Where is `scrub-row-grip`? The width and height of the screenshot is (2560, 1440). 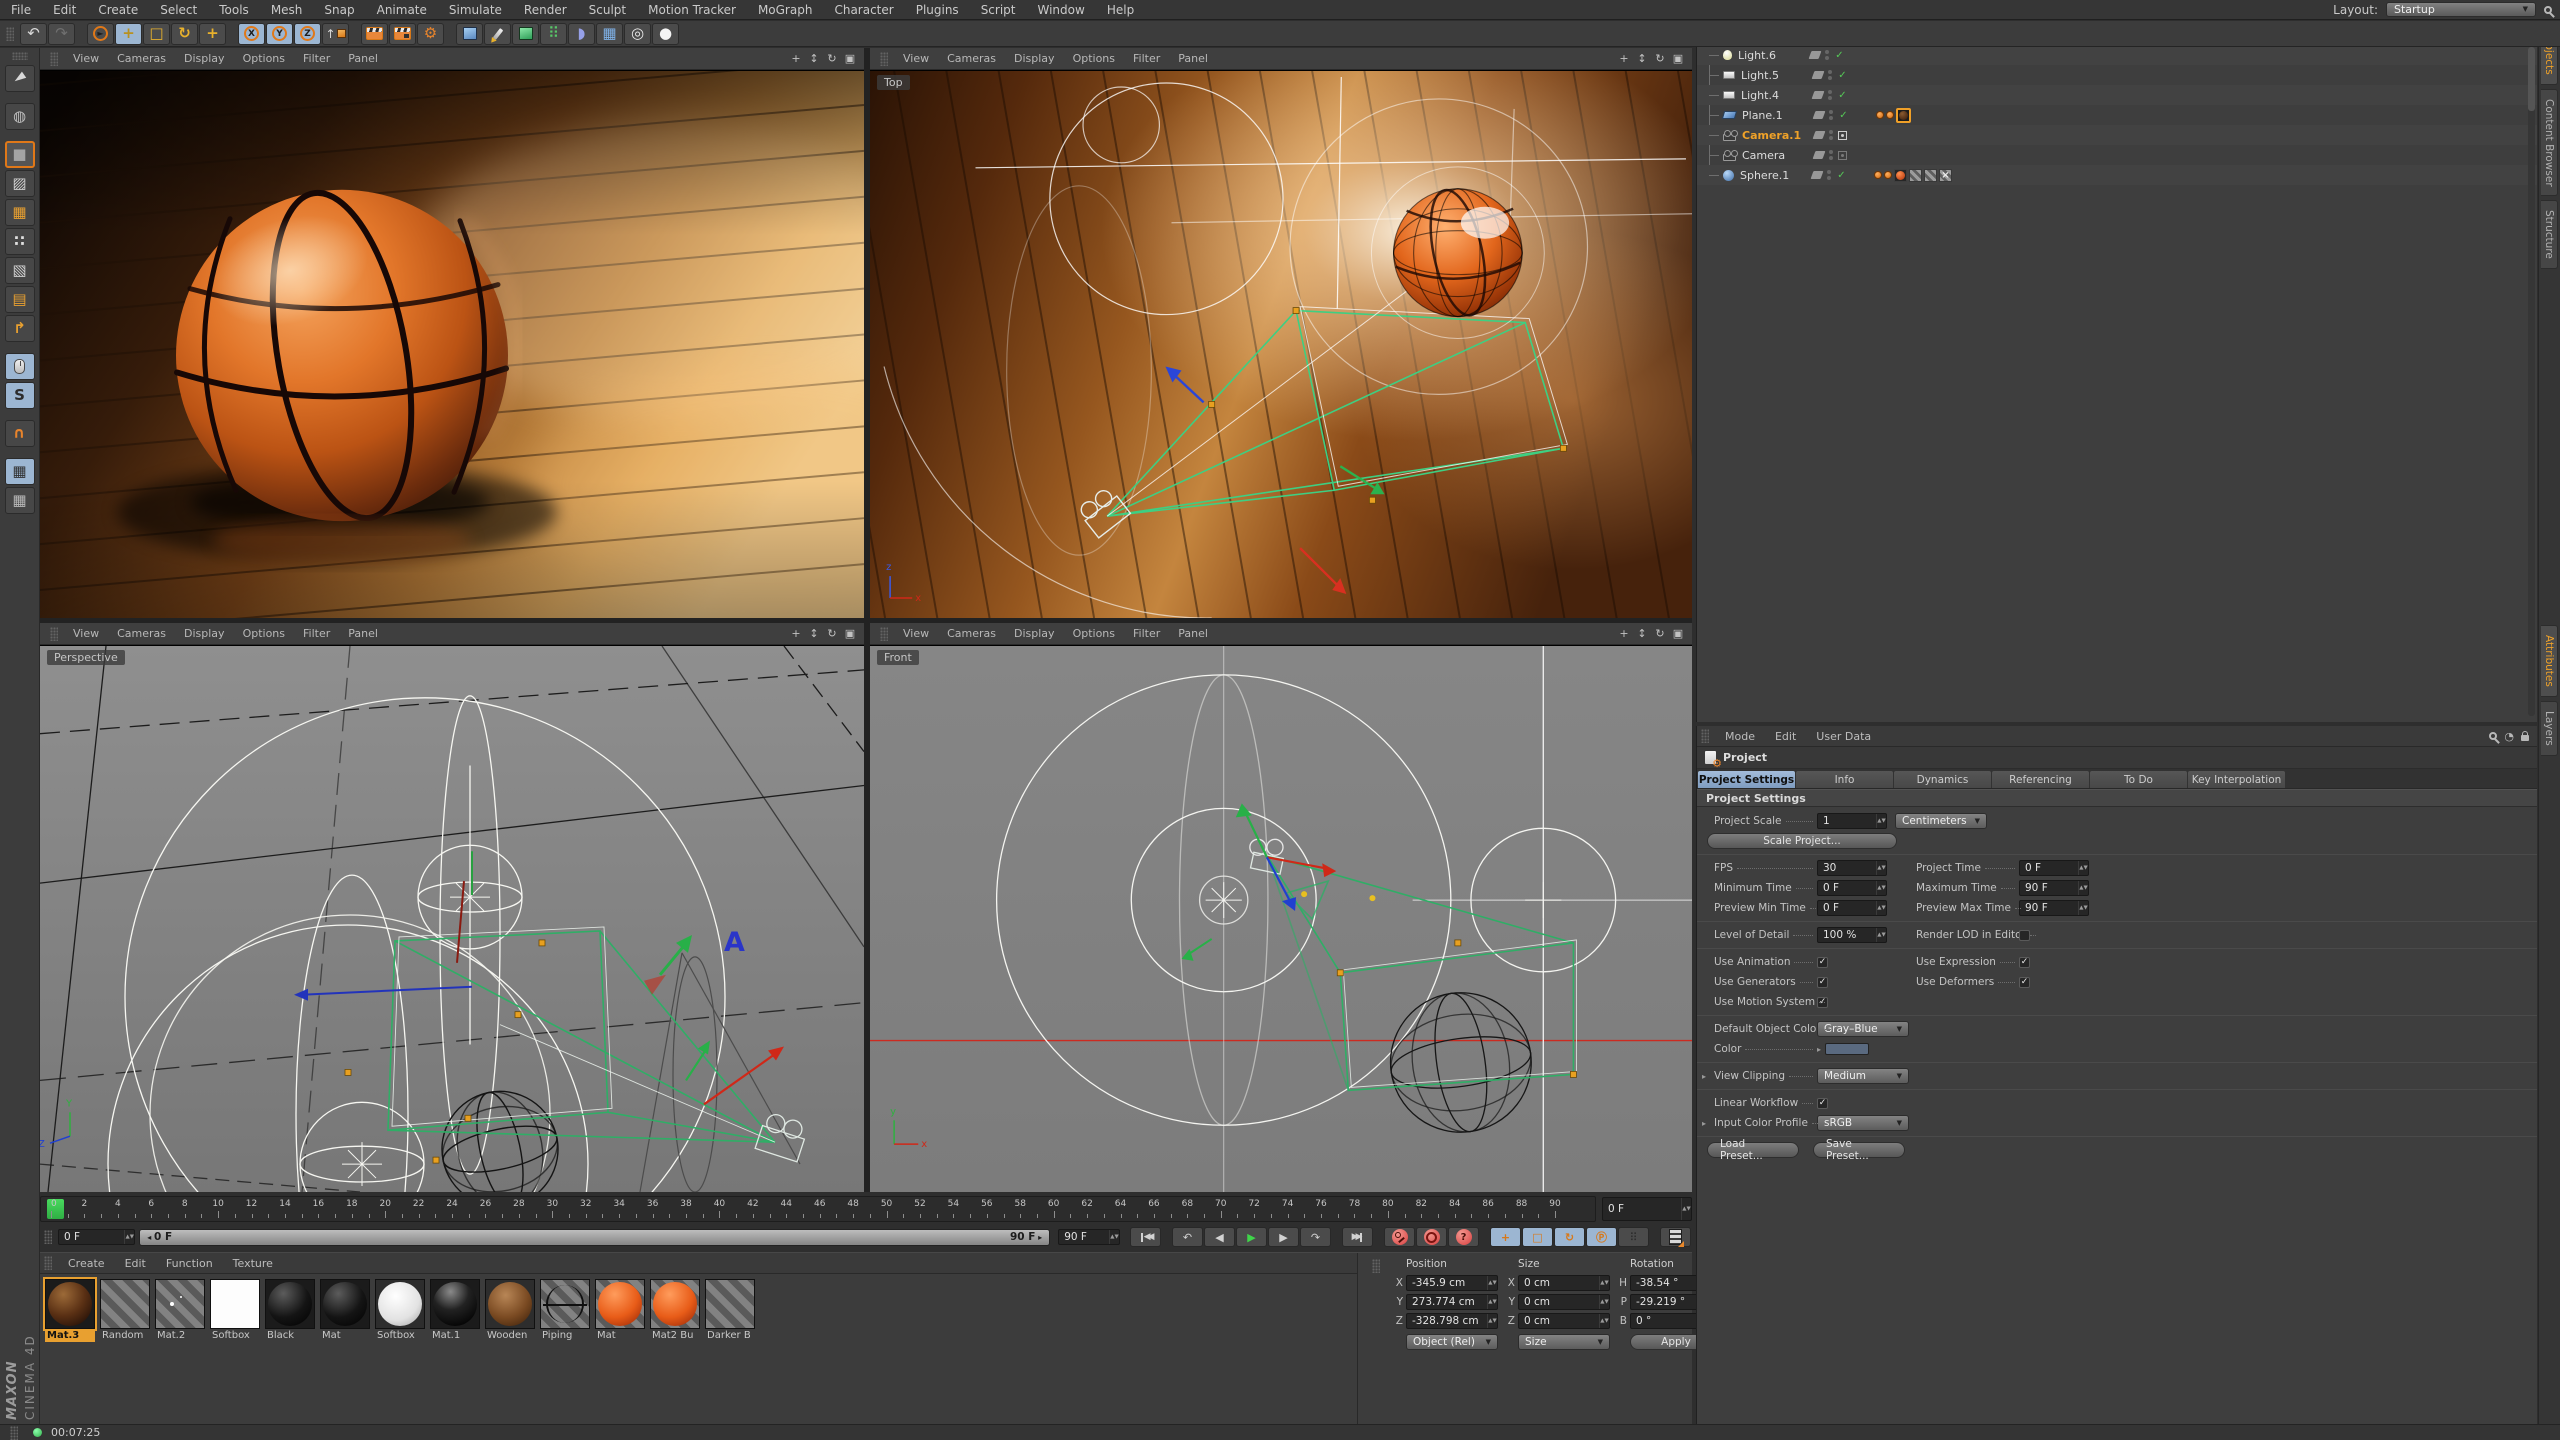
scrub-row-grip is located at coordinates (48, 1237).